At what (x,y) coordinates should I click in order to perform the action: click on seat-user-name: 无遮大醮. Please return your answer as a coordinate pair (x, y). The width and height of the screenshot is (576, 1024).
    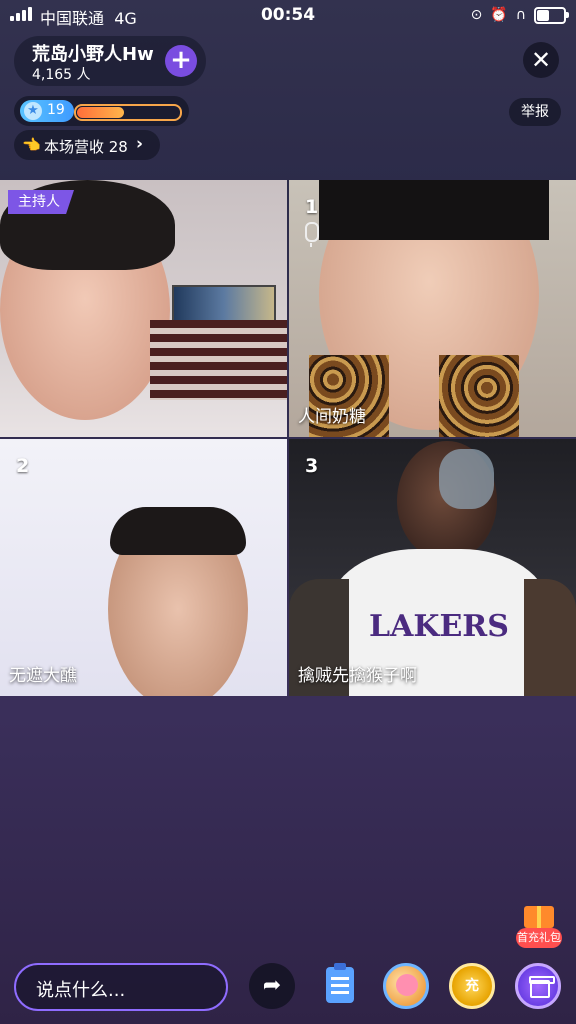
    Looking at the image, I should click on (43, 676).